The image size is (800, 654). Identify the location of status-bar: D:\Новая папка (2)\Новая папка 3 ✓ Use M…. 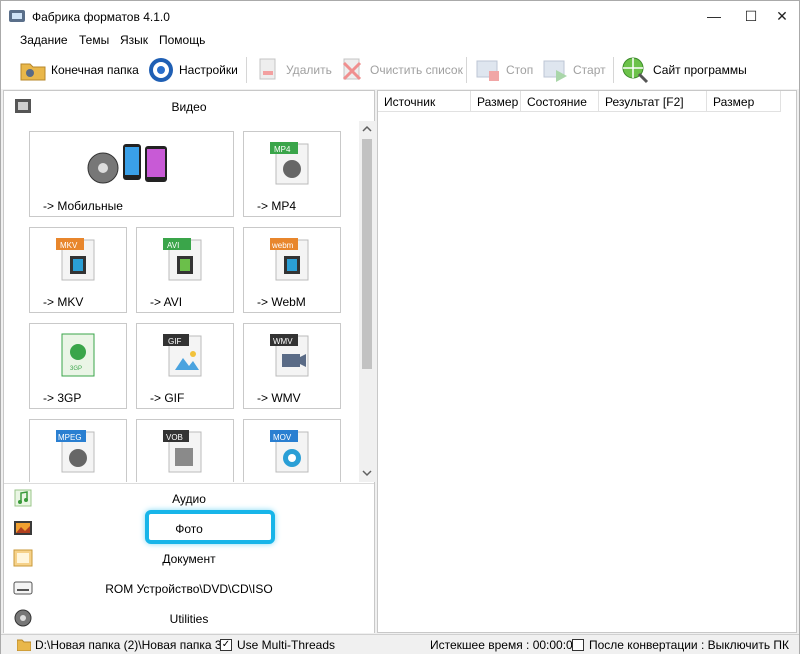
(400, 644).